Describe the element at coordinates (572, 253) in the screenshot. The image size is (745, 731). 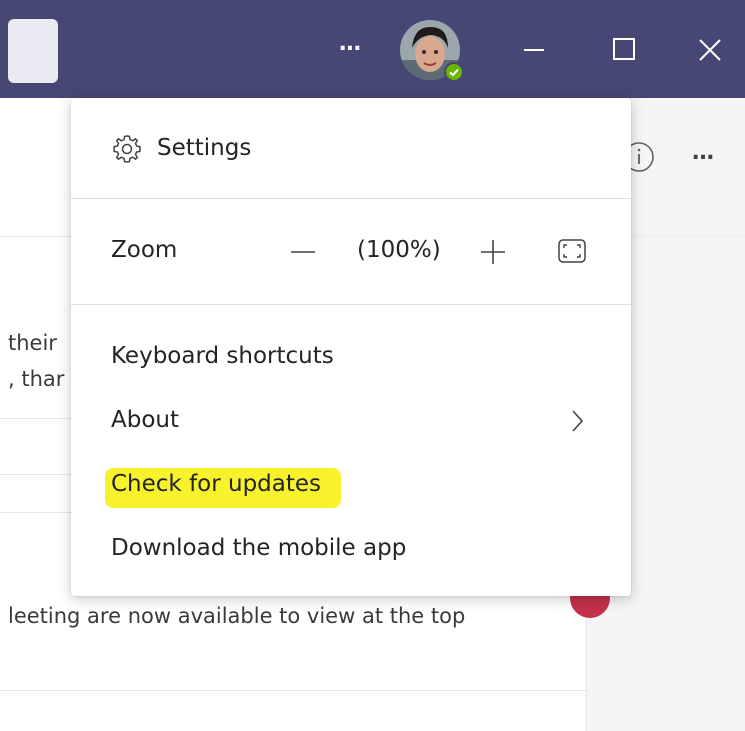
I see `fullscreen-icon` at that location.